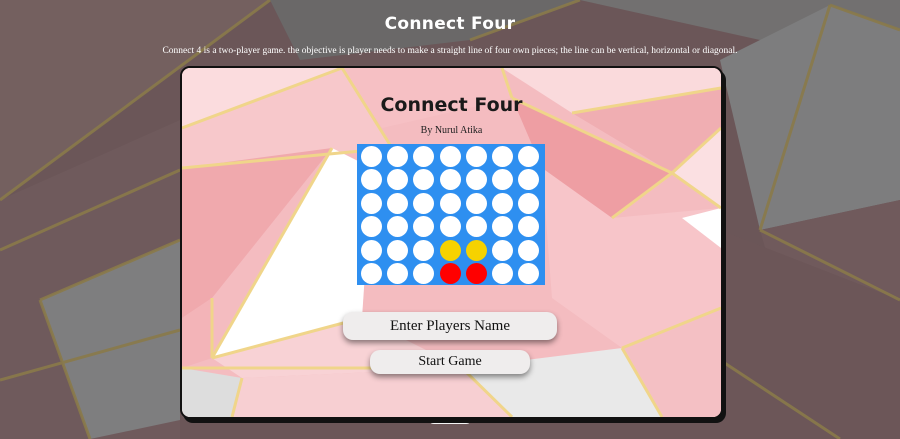 This screenshot has width=900, height=439. What do you see at coordinates (451, 105) in the screenshot?
I see `game-title: Connect Four` at bounding box center [451, 105].